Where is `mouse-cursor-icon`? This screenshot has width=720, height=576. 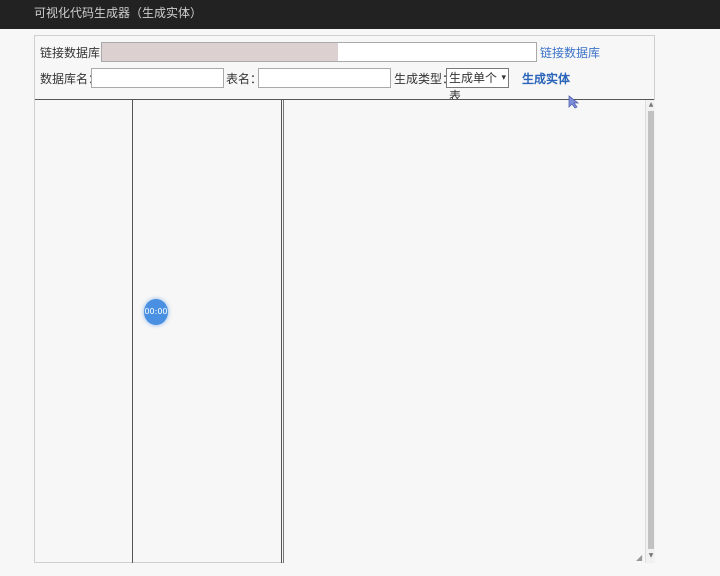
mouse-cursor-icon is located at coordinates (574, 102).